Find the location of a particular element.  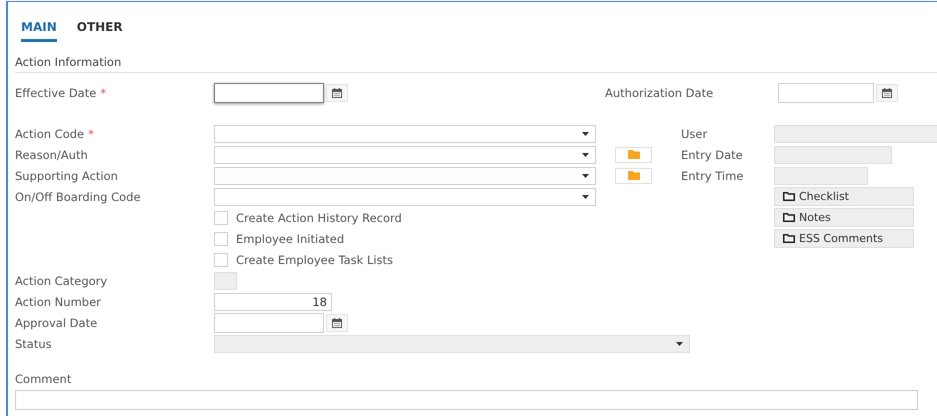

field-label: Approval Date is located at coordinates (56, 323).